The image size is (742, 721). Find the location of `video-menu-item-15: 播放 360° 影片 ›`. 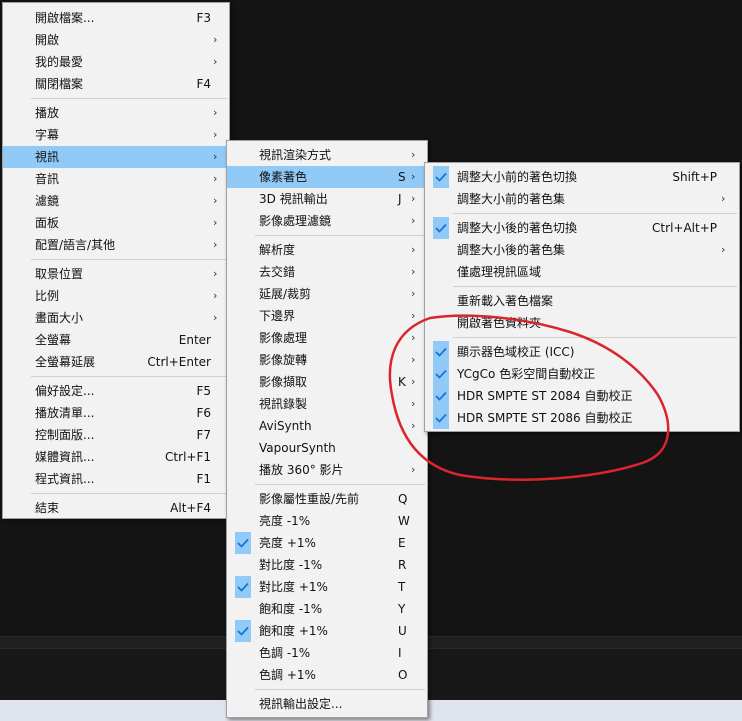

video-menu-item-15: 播放 360° 影片 › is located at coordinates (327, 470).